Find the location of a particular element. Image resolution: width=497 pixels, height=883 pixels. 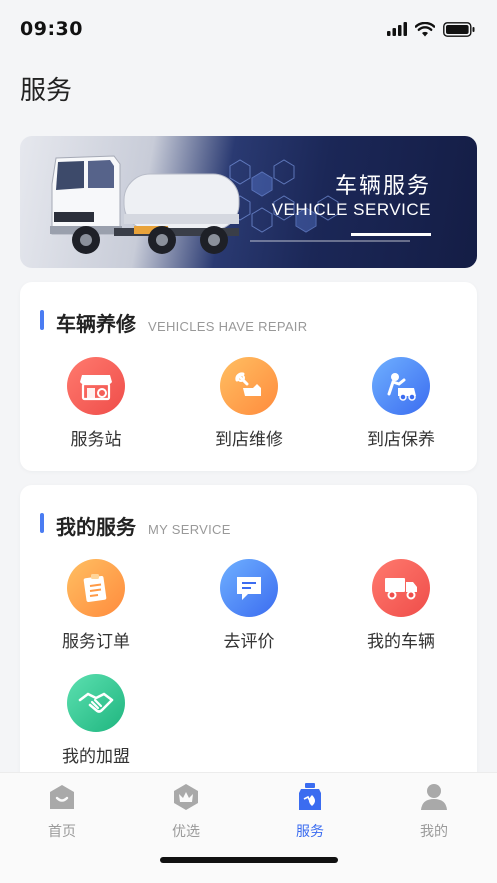

banner-underline is located at coordinates (391, 234).